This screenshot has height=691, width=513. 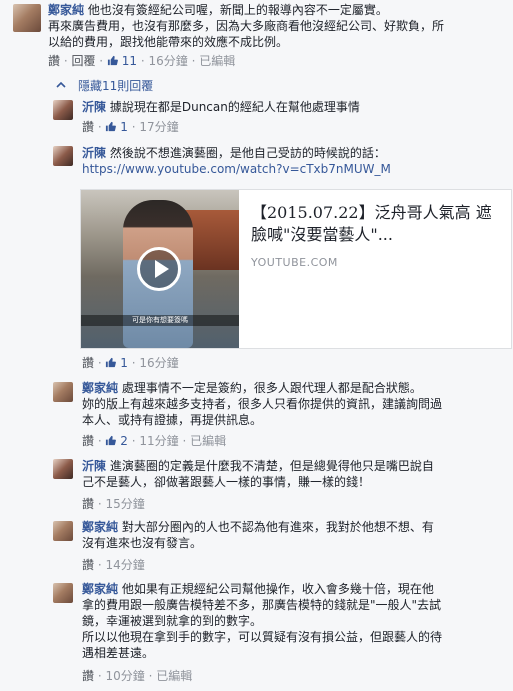 I want to click on comment-actions: 讚 · 14分鐘, so click(x=113, y=565).